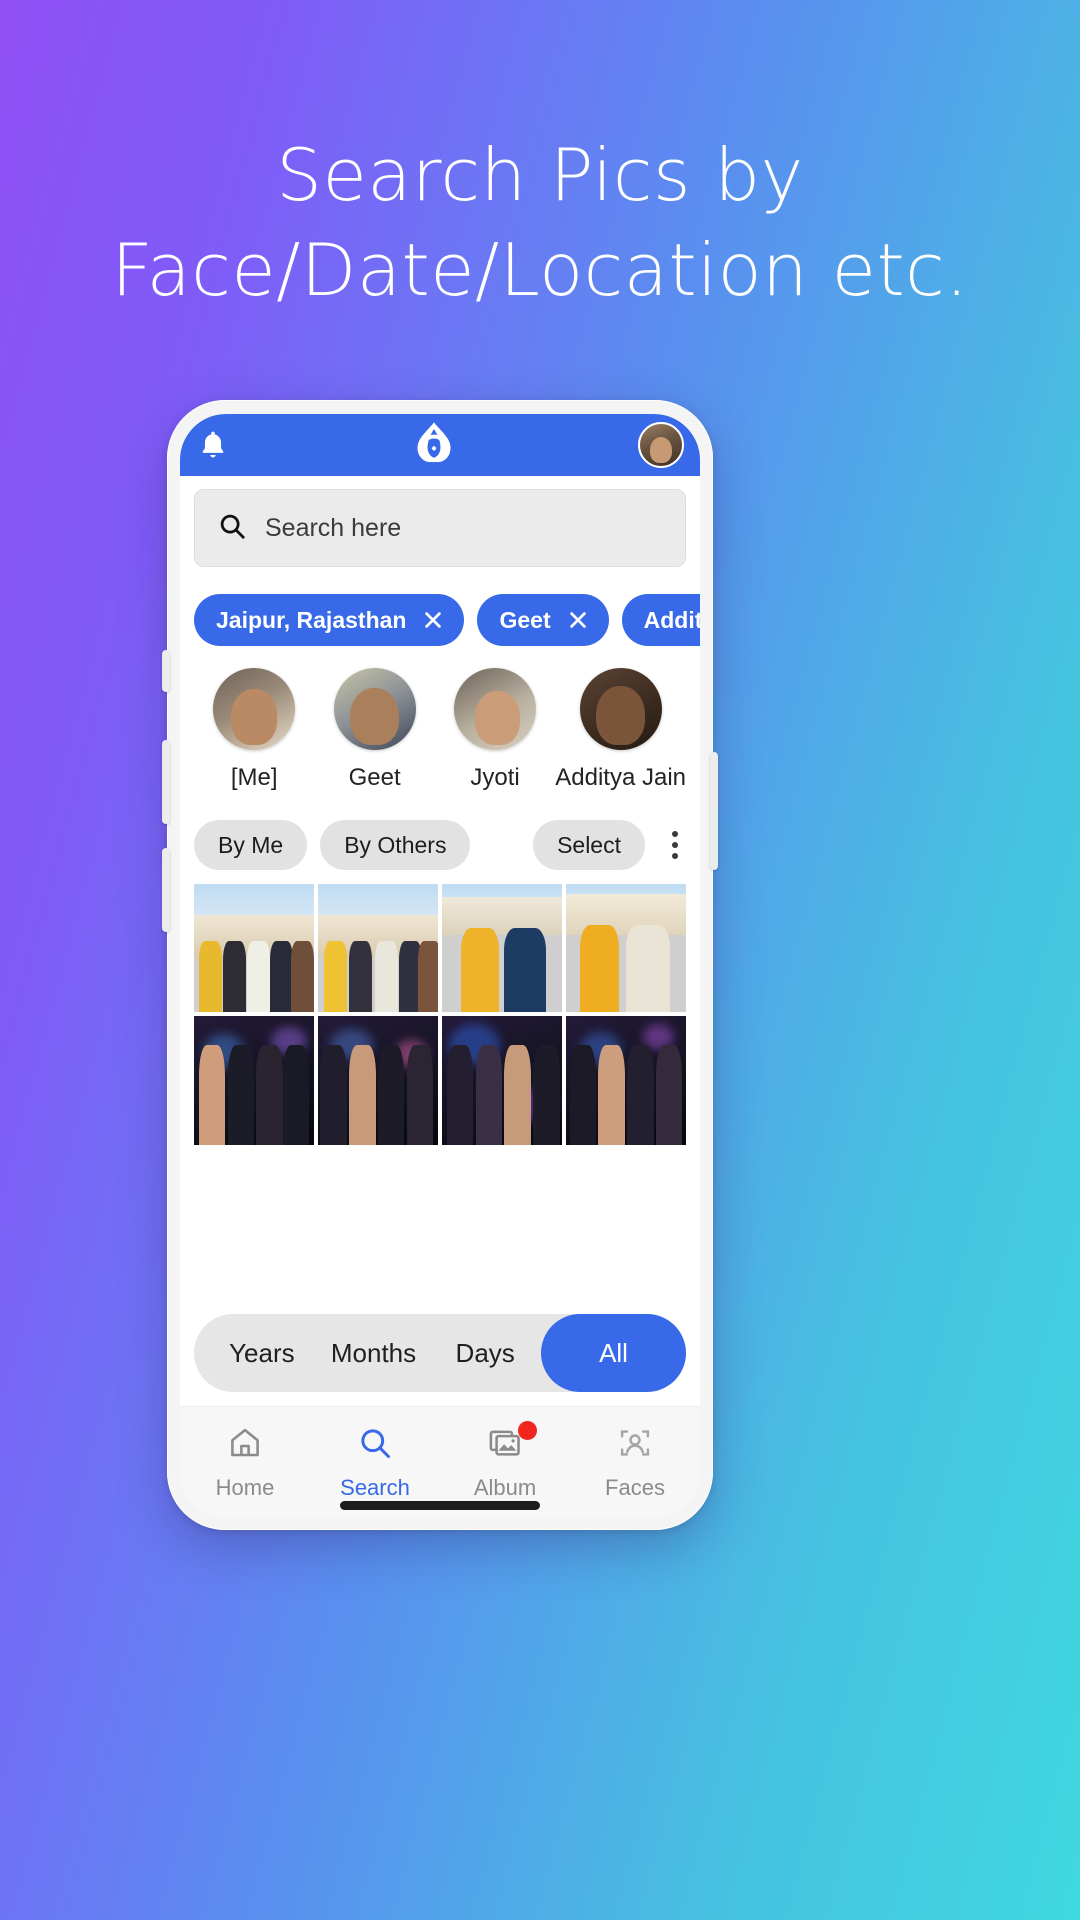 Image resolution: width=1080 pixels, height=1920 pixels. I want to click on segment-years: Years, so click(262, 1353).